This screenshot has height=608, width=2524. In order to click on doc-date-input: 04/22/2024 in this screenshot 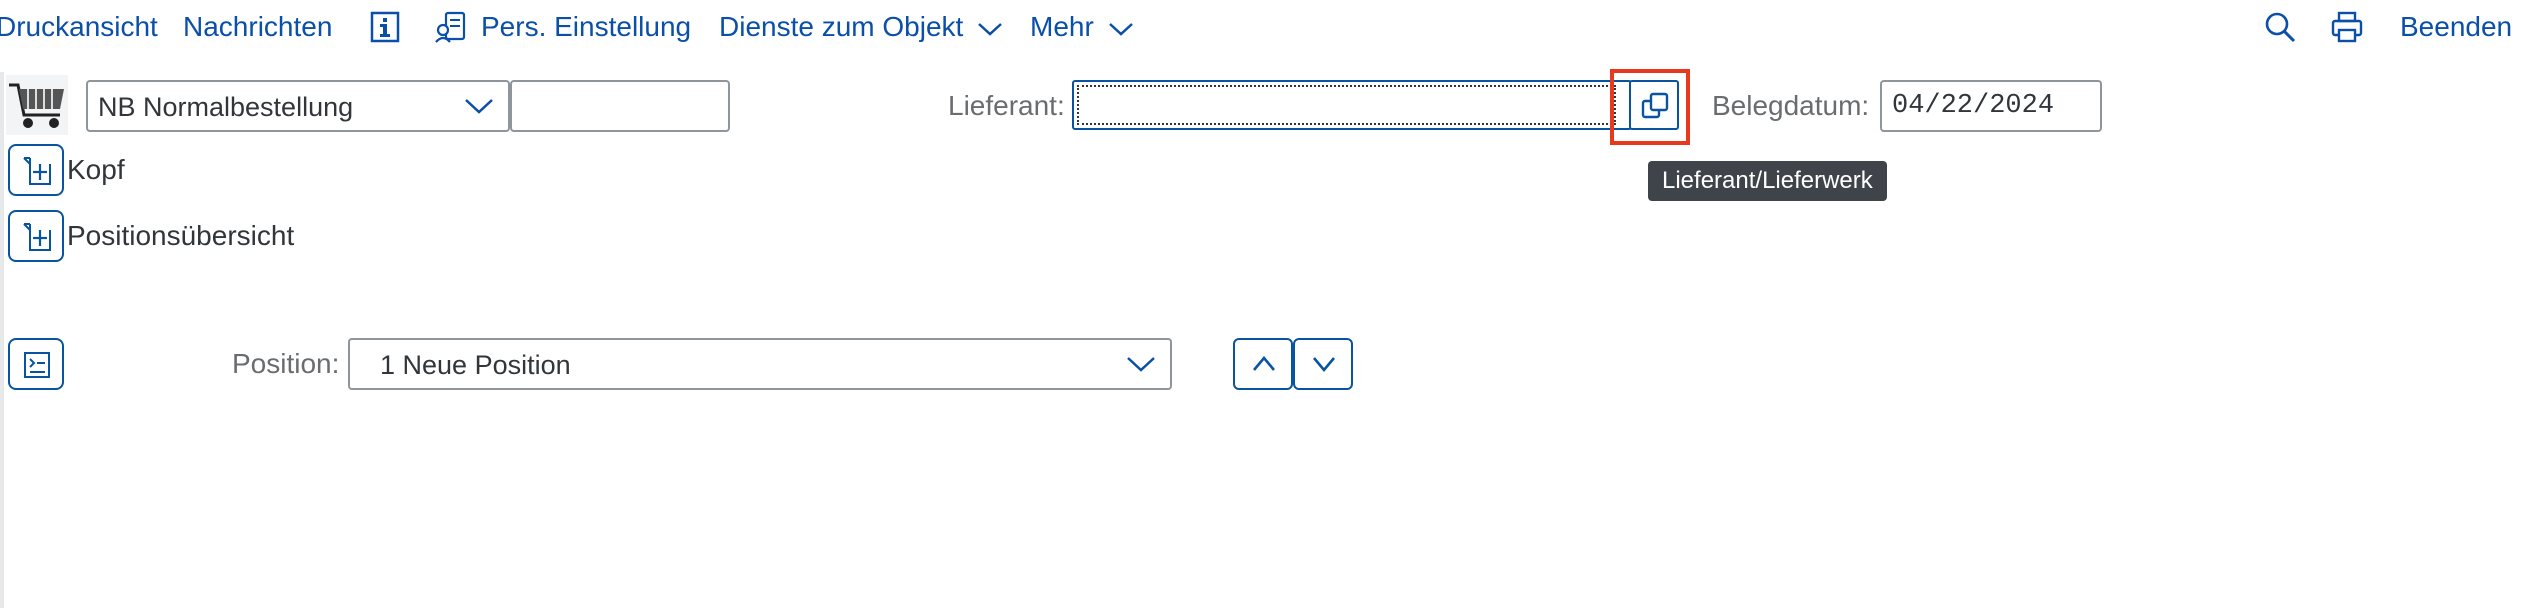, I will do `click(1991, 106)`.